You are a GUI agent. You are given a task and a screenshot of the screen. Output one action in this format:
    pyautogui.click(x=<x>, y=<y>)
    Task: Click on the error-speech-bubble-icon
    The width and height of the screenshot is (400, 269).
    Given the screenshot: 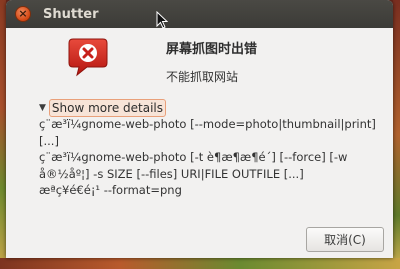 What is the action you would take?
    pyautogui.click(x=88, y=57)
    